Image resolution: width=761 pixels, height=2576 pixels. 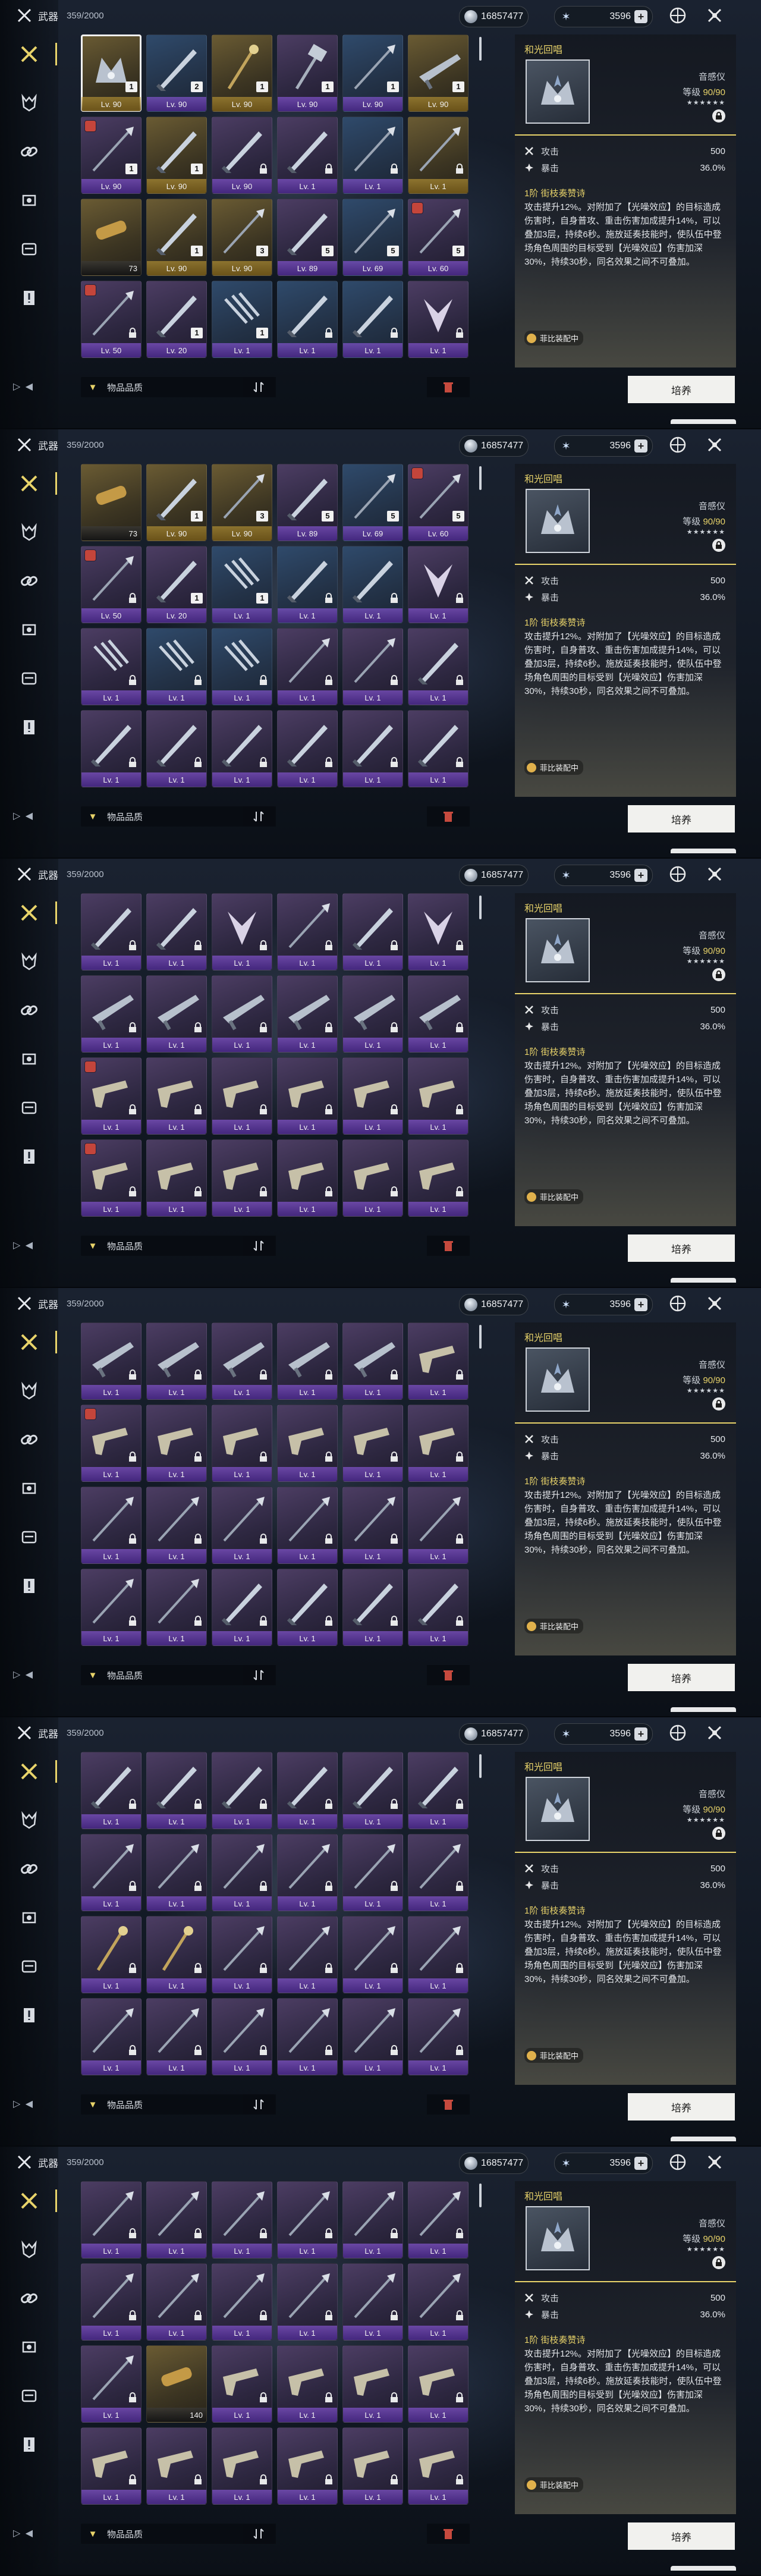 What do you see at coordinates (372, 502) in the screenshot?
I see `weapon-slot: 5 Lv. 69` at bounding box center [372, 502].